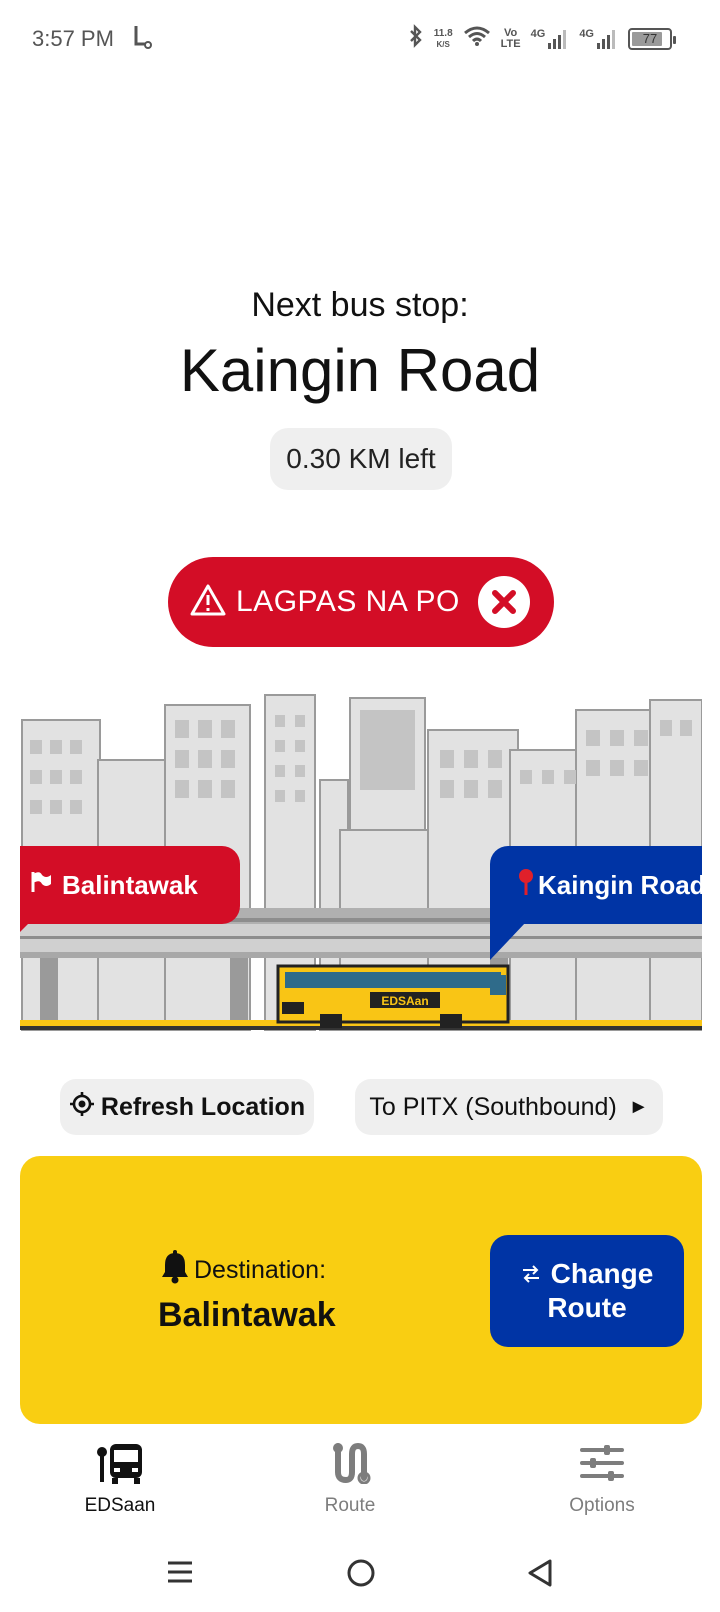 The image size is (720, 1612). What do you see at coordinates (510, 38) in the screenshot?
I see `volte-indicator: Vo LTE` at bounding box center [510, 38].